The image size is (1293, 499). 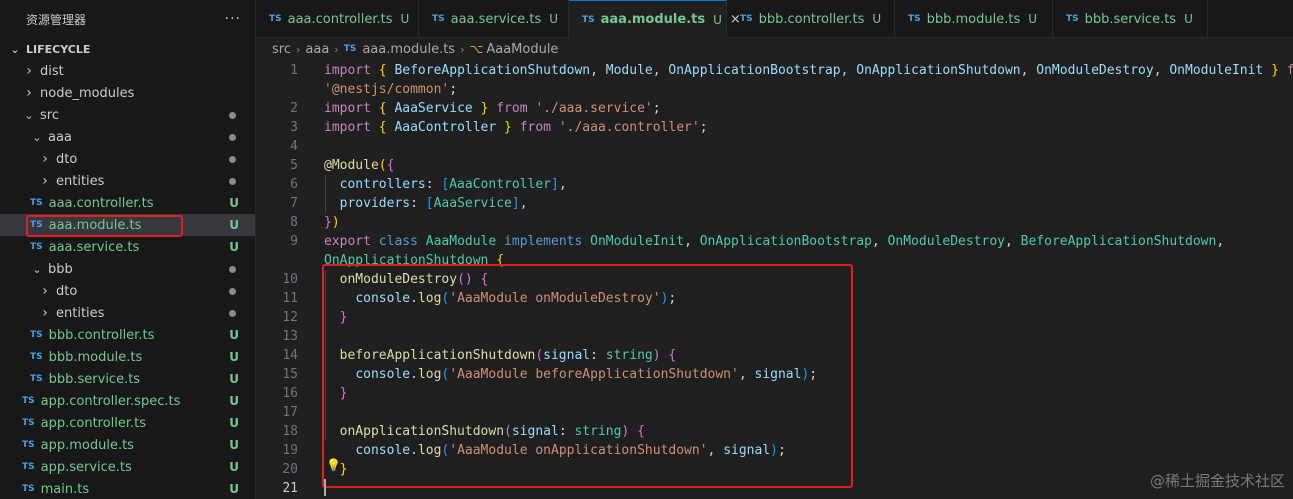 What do you see at coordinates (774, 260) in the screenshot?
I see `code-line: OnApplicationShutdown {` at bounding box center [774, 260].